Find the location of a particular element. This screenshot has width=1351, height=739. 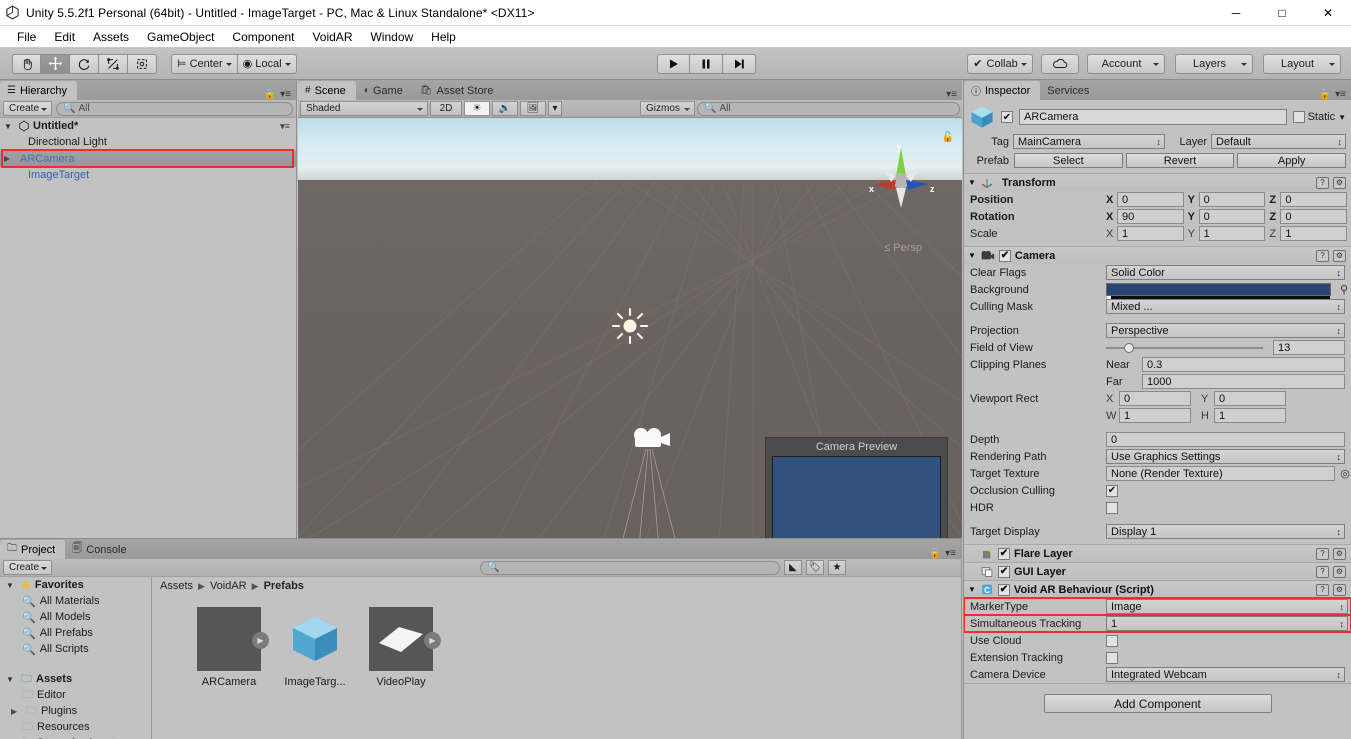

tab-services: Services is located at coordinates (1069, 90).